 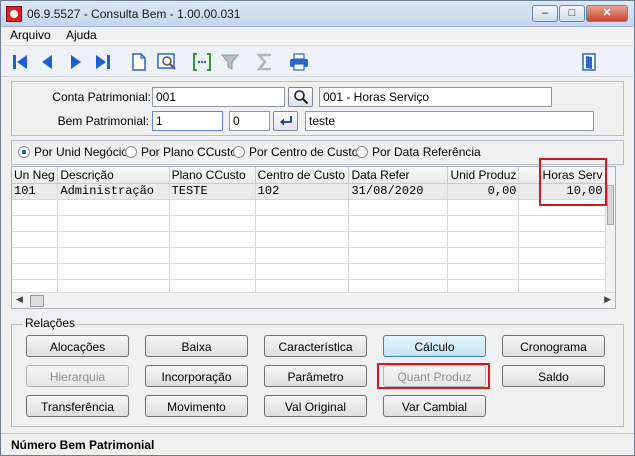 I want to click on previous-icon, so click(x=47, y=62).